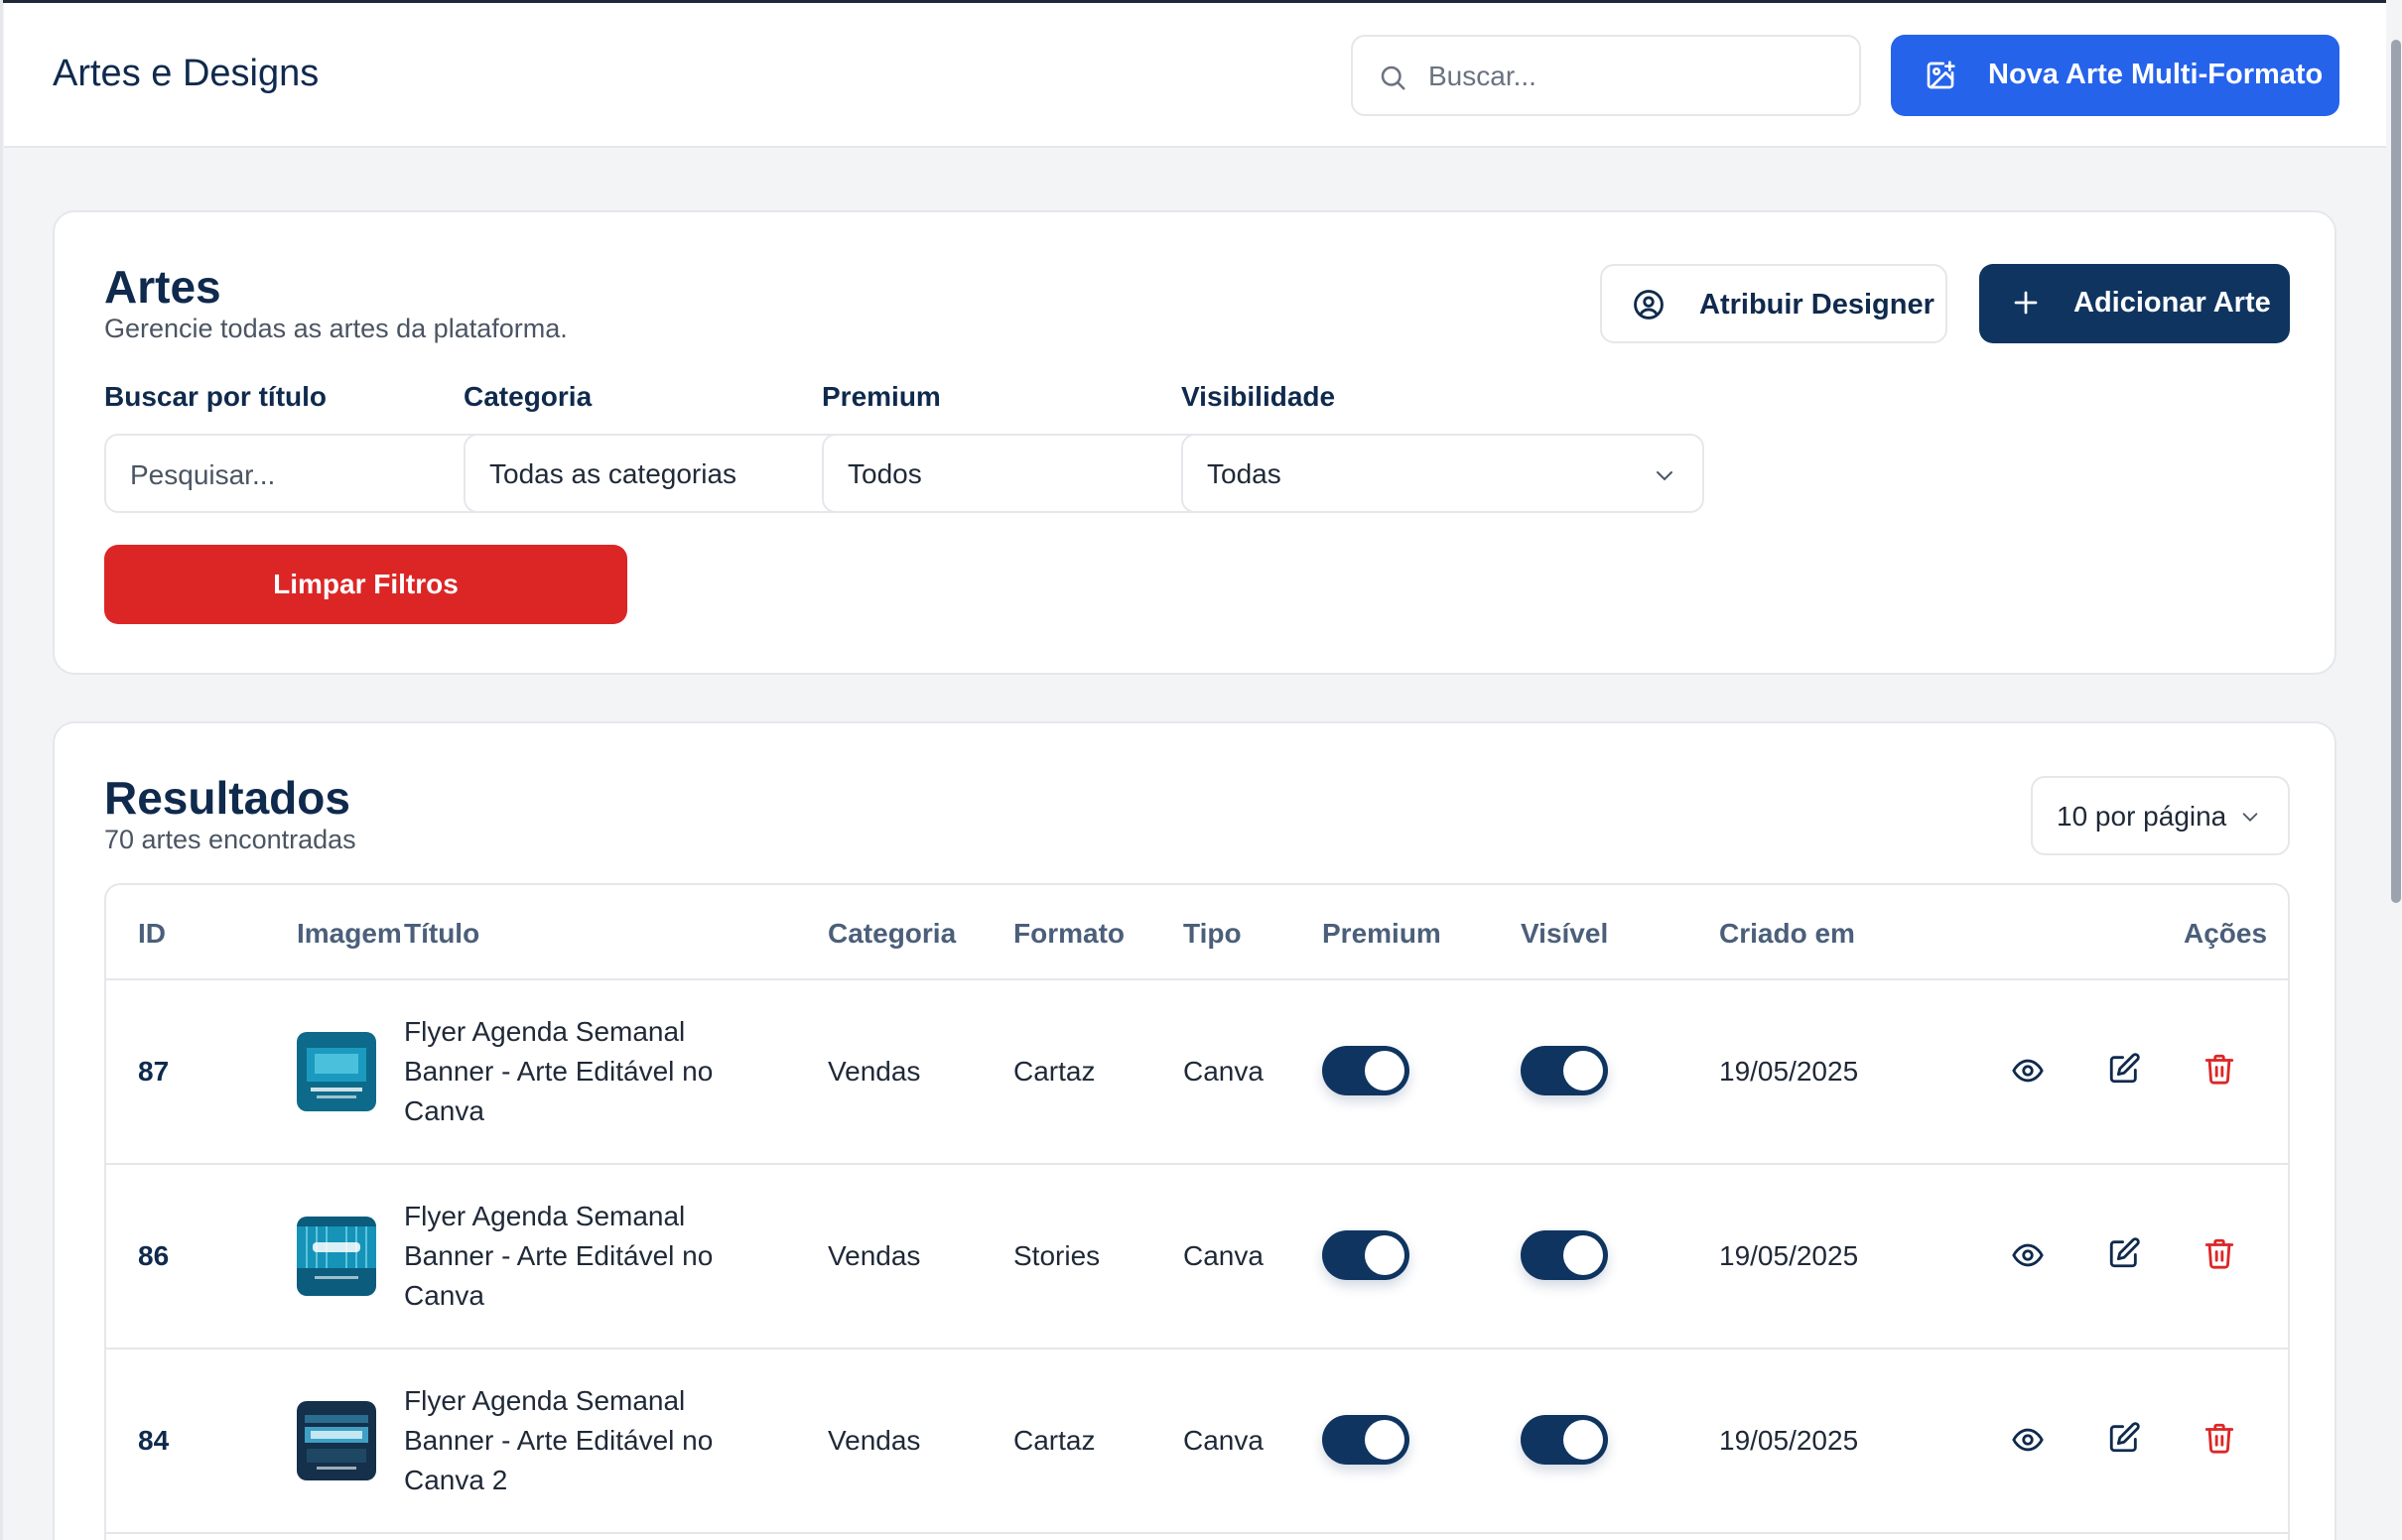  Describe the element at coordinates (2156, 74) in the screenshot. I see `new-multi-format-art-label: Nova Arte Multi-Formato` at that location.